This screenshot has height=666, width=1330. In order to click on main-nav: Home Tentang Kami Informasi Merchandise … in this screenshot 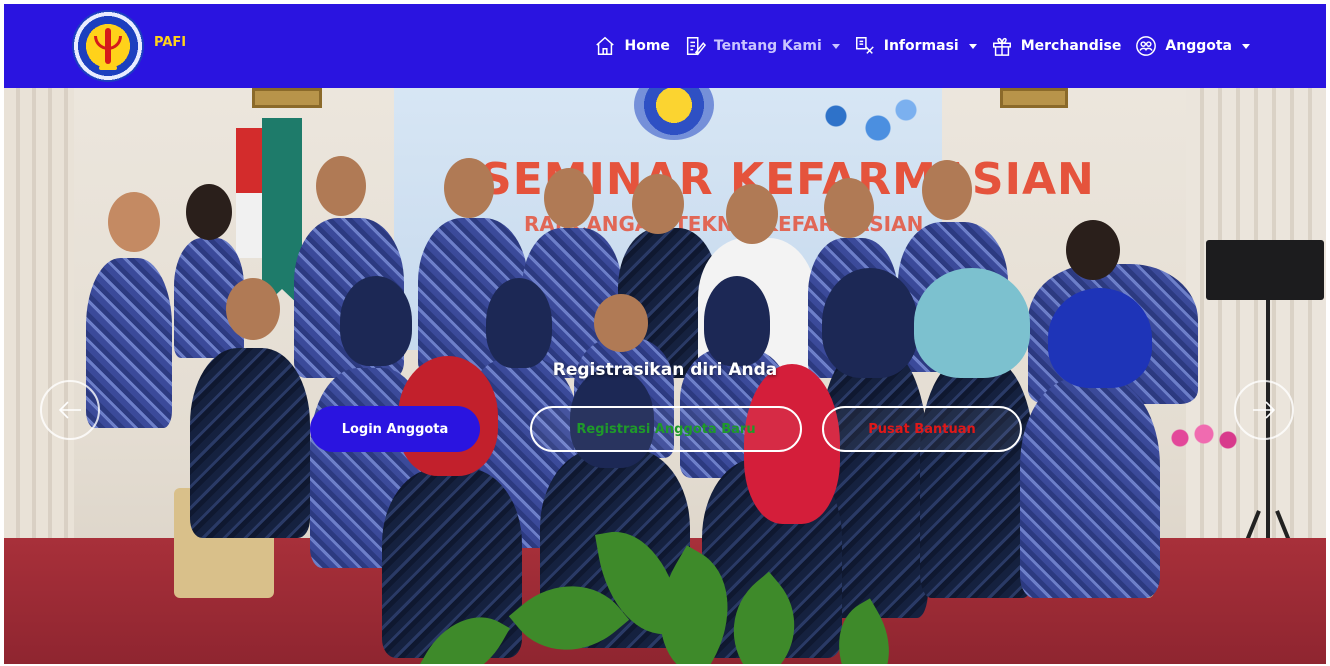, I will do `click(922, 46)`.